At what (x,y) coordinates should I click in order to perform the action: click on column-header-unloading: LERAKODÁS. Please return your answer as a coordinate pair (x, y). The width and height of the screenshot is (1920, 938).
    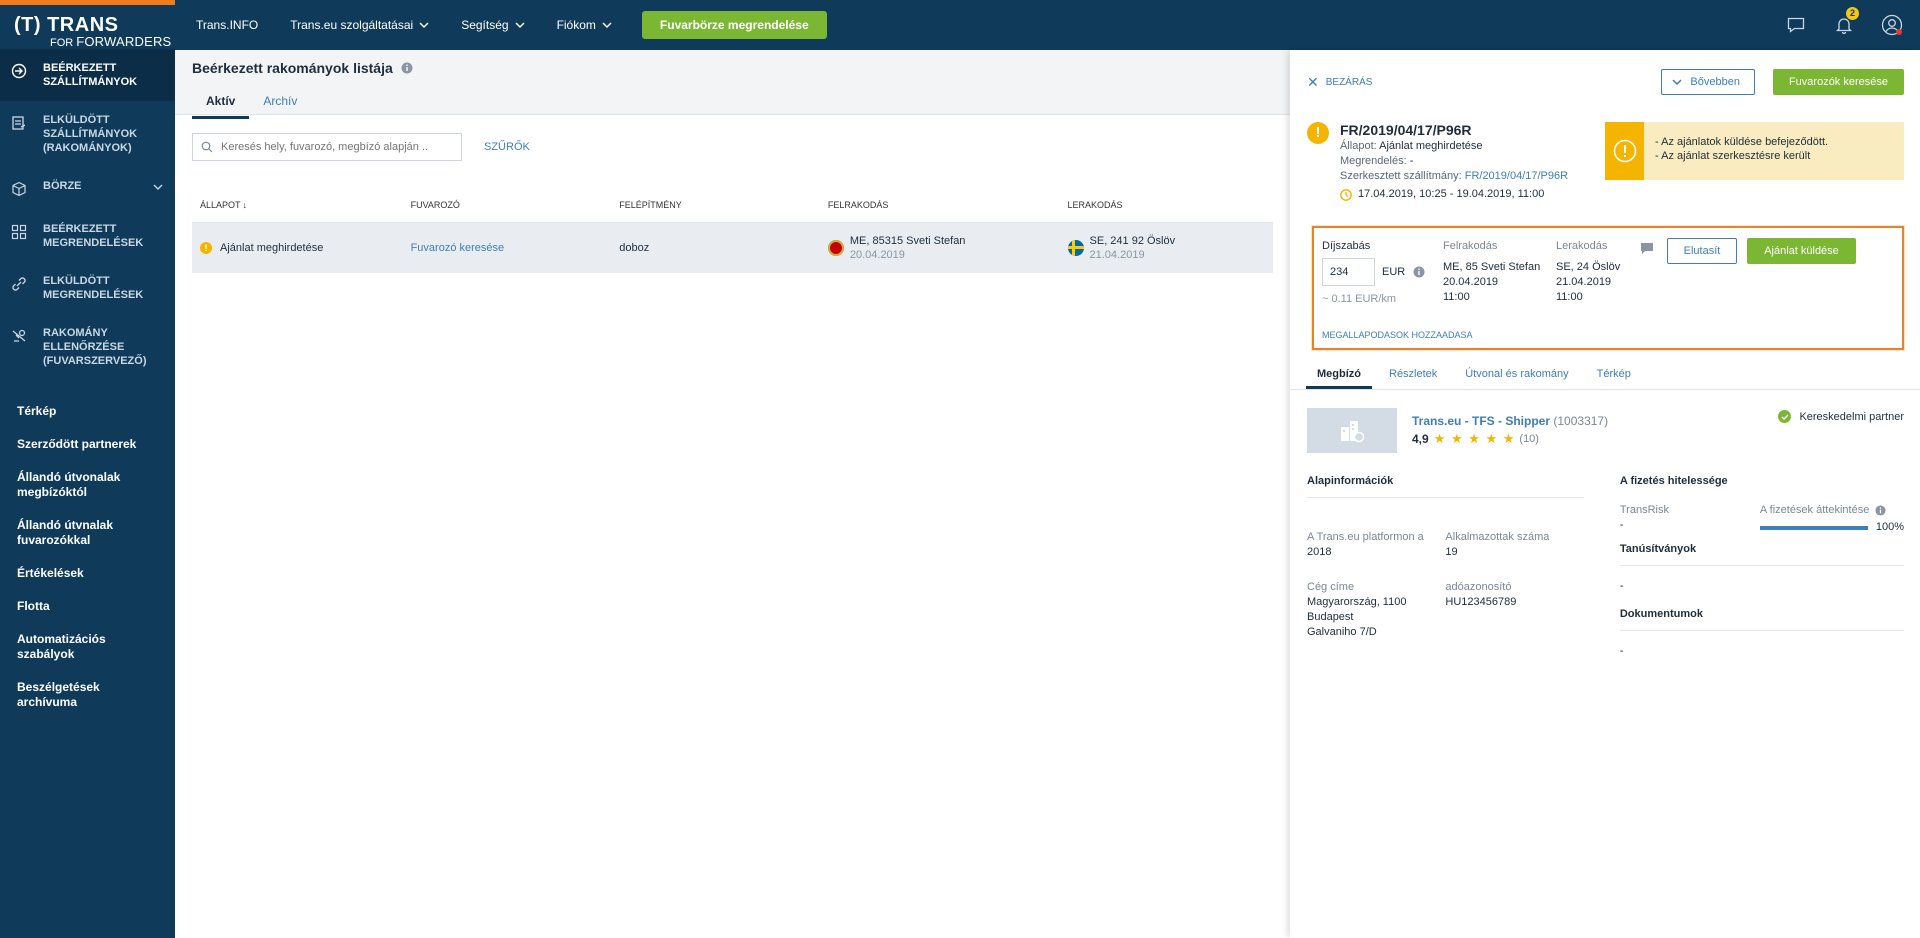
    Looking at the image, I should click on (1095, 204).